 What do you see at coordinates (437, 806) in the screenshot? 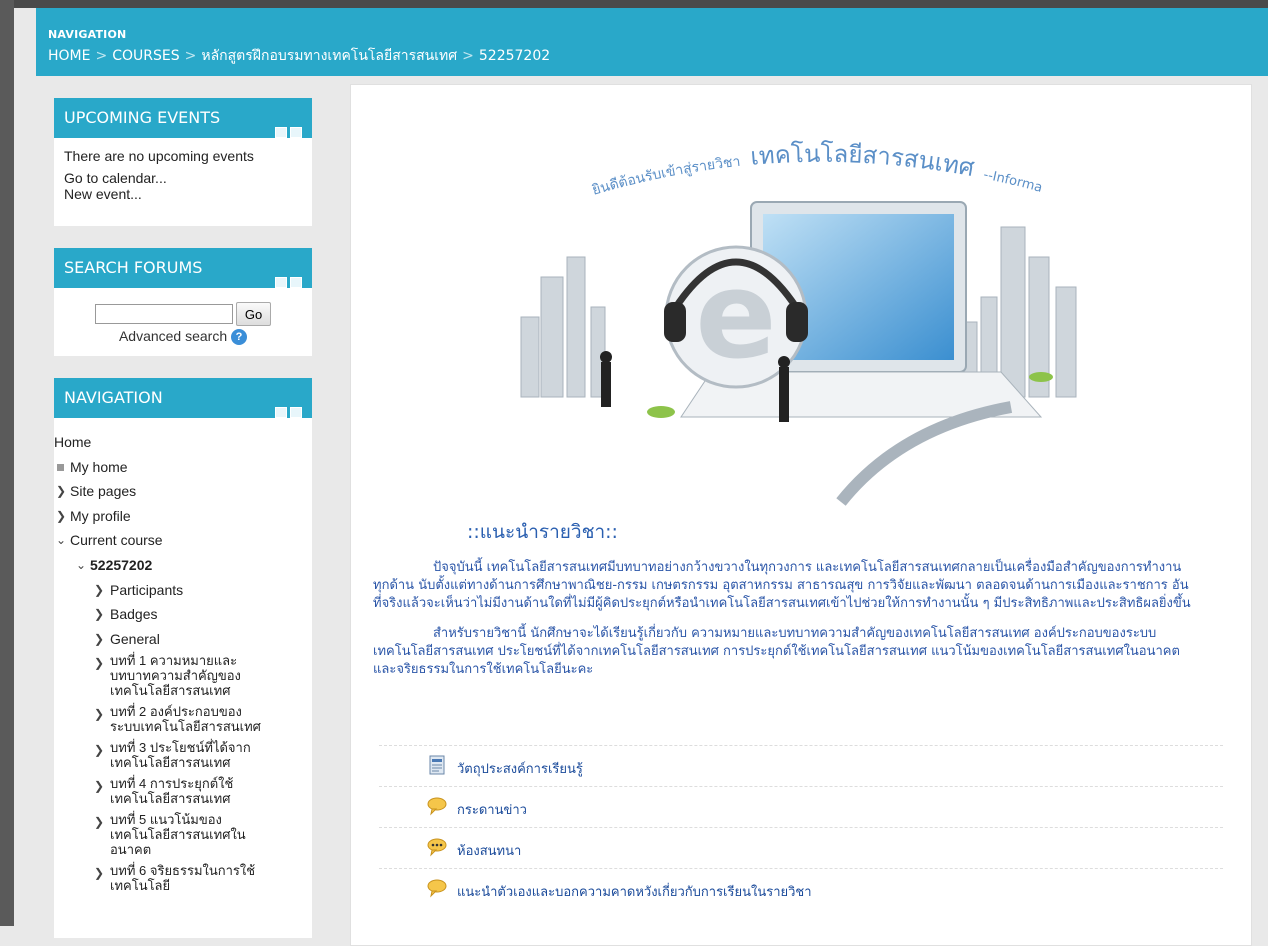
I see `forum-icon` at bounding box center [437, 806].